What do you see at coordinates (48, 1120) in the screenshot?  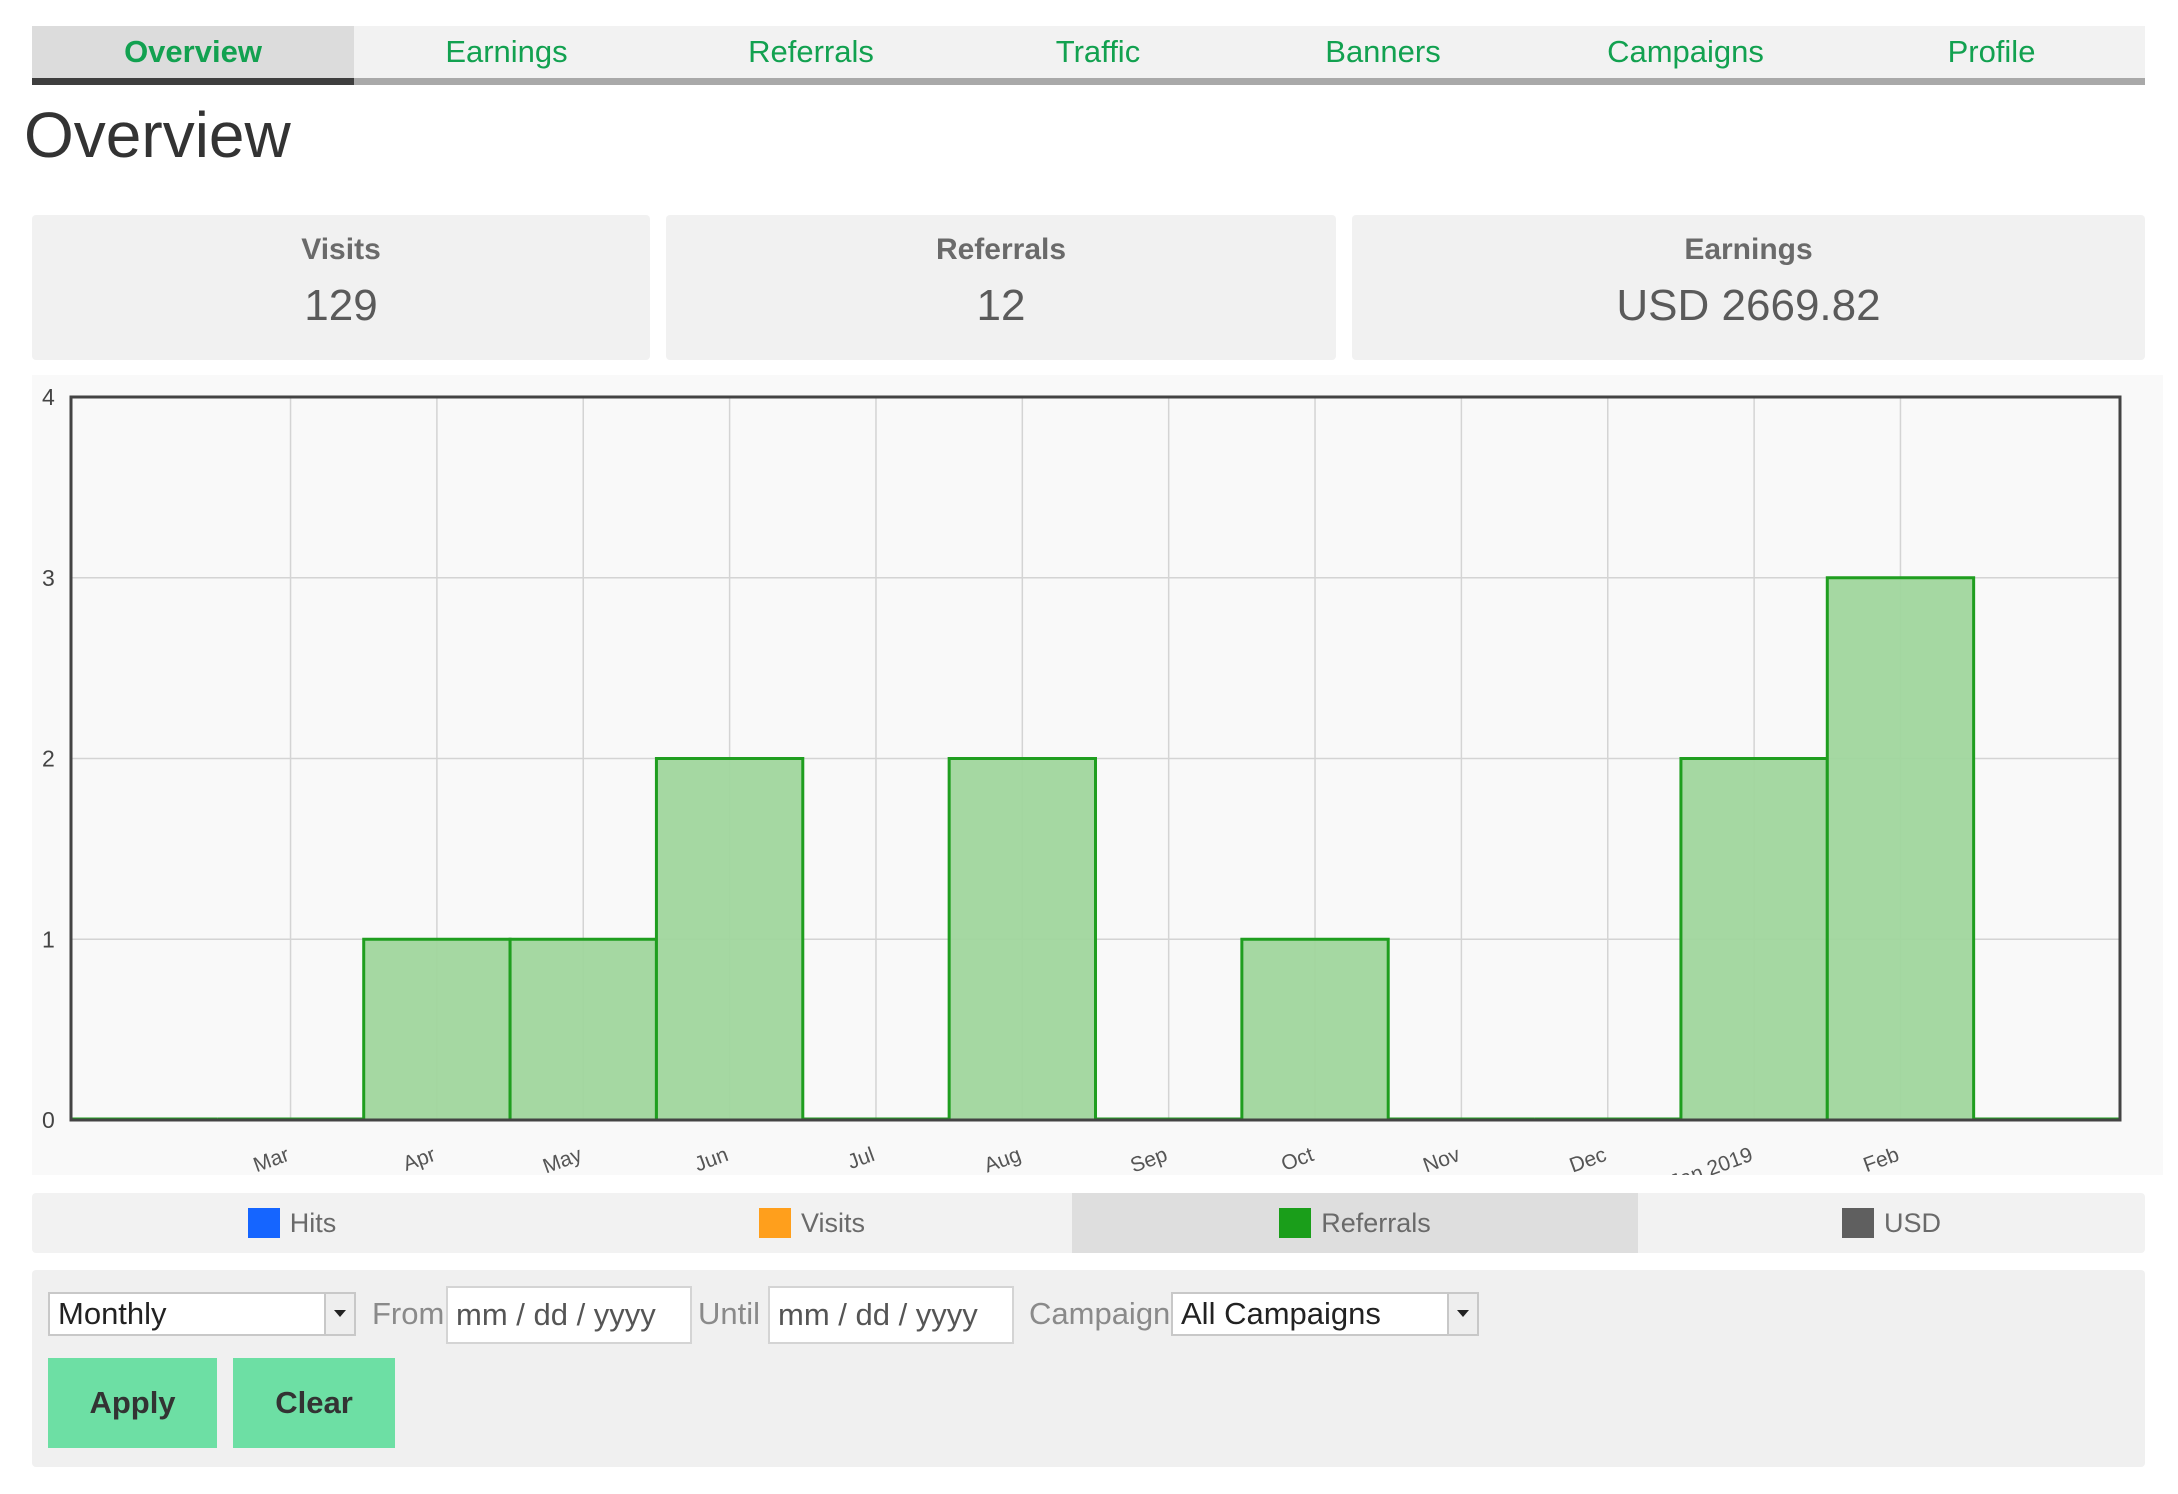 I see `y-tick-label: 0` at bounding box center [48, 1120].